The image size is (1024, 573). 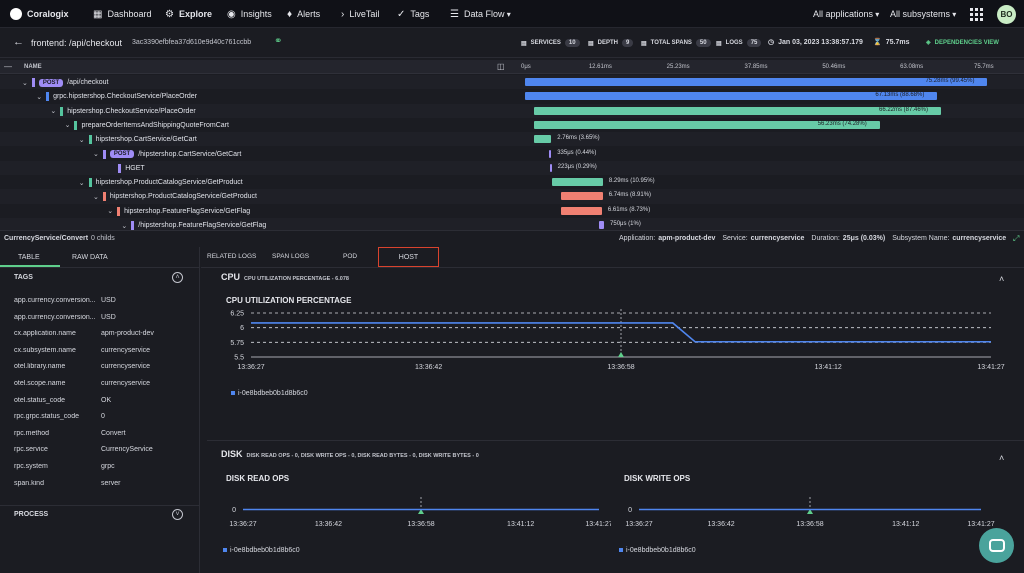 What do you see at coordinates (923, 14) in the screenshot?
I see `subsystems-select: All subsystems` at bounding box center [923, 14].